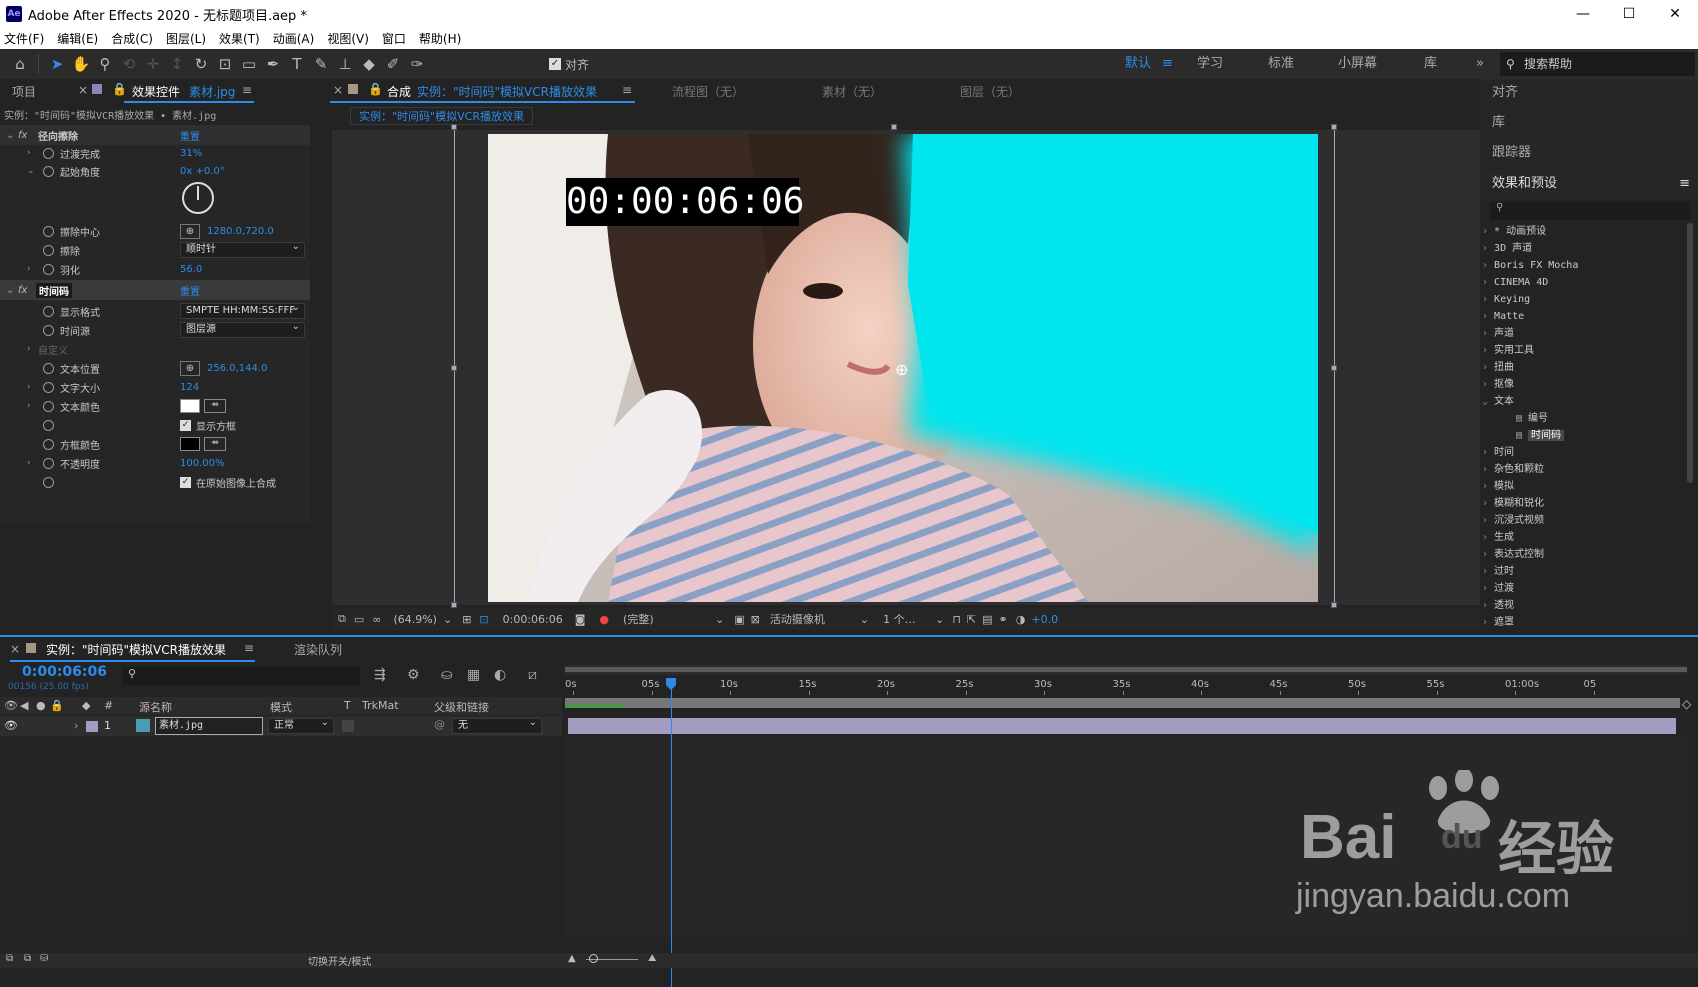 The image size is (1698, 987). Describe the element at coordinates (1122, 703) in the screenshot. I see `work-area` at that location.